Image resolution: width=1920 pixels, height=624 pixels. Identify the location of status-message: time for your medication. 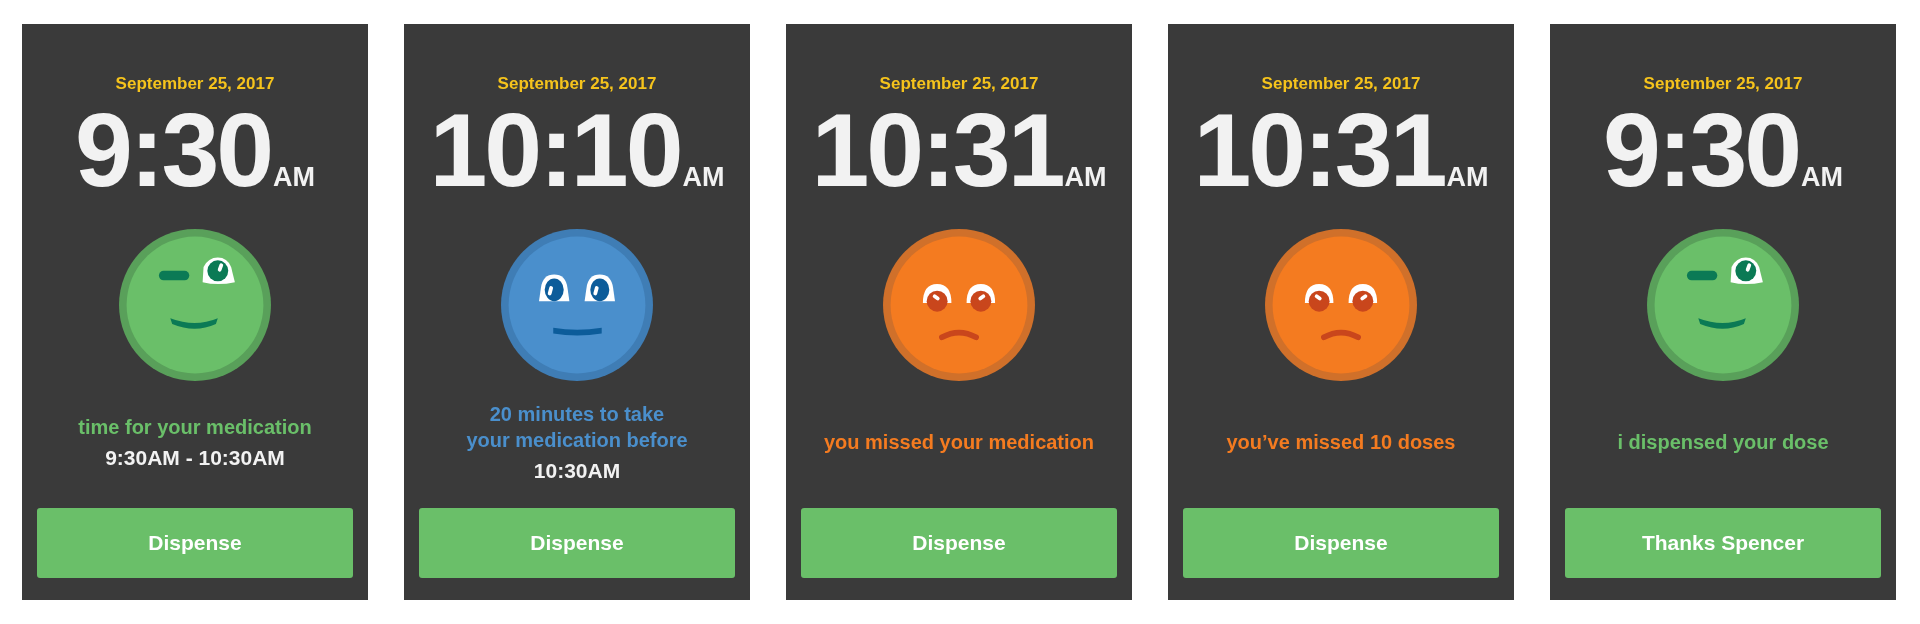
(195, 427).